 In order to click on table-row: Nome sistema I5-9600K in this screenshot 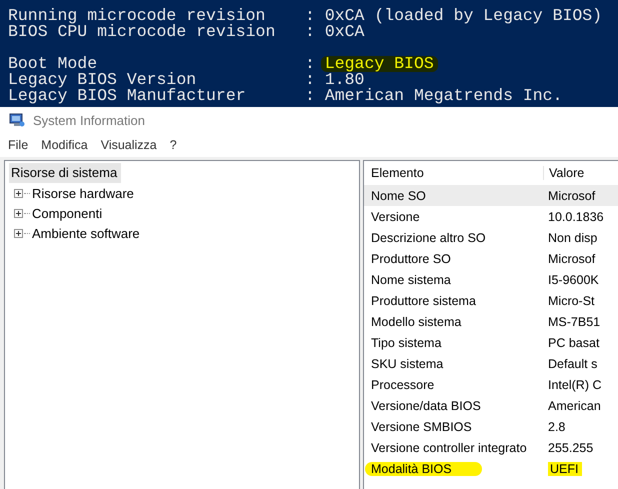, I will do `click(491, 279)`.